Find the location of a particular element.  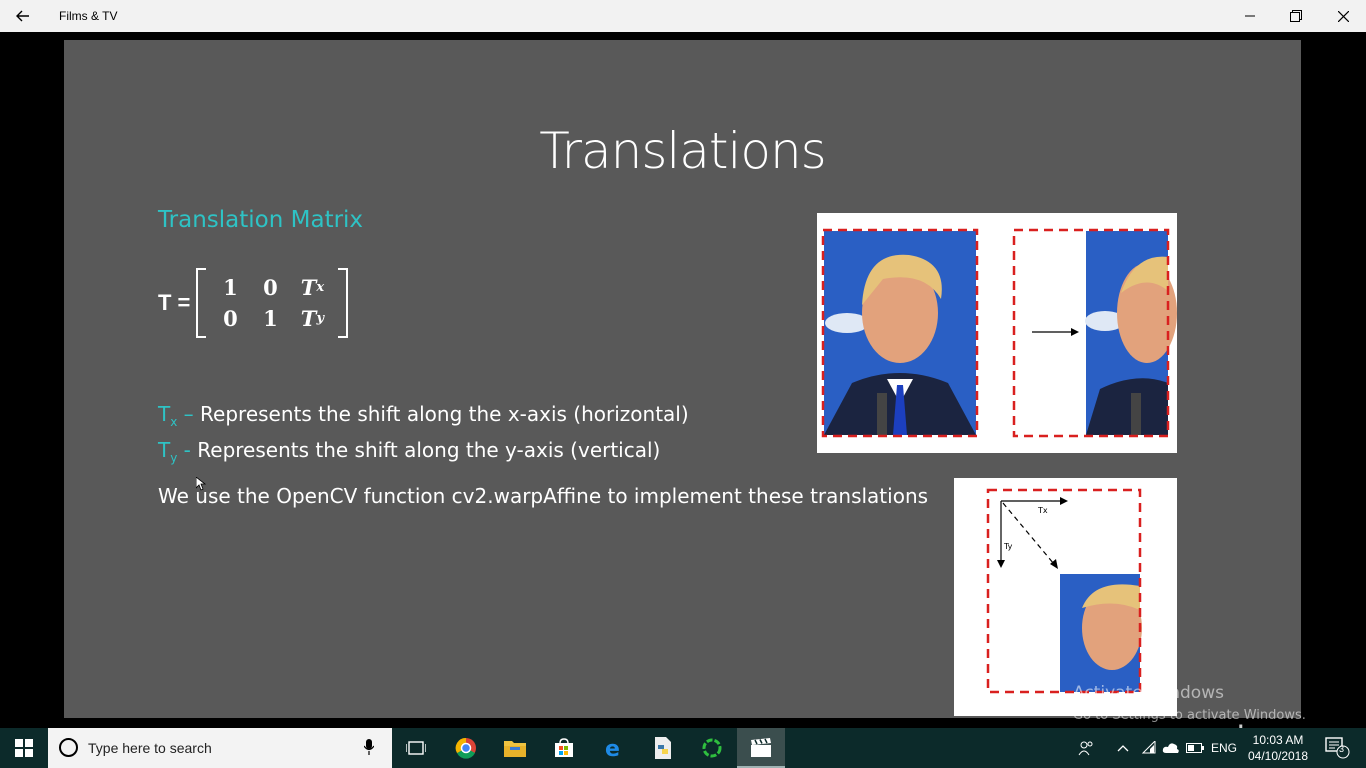

close-icon is located at coordinates (1343, 16).